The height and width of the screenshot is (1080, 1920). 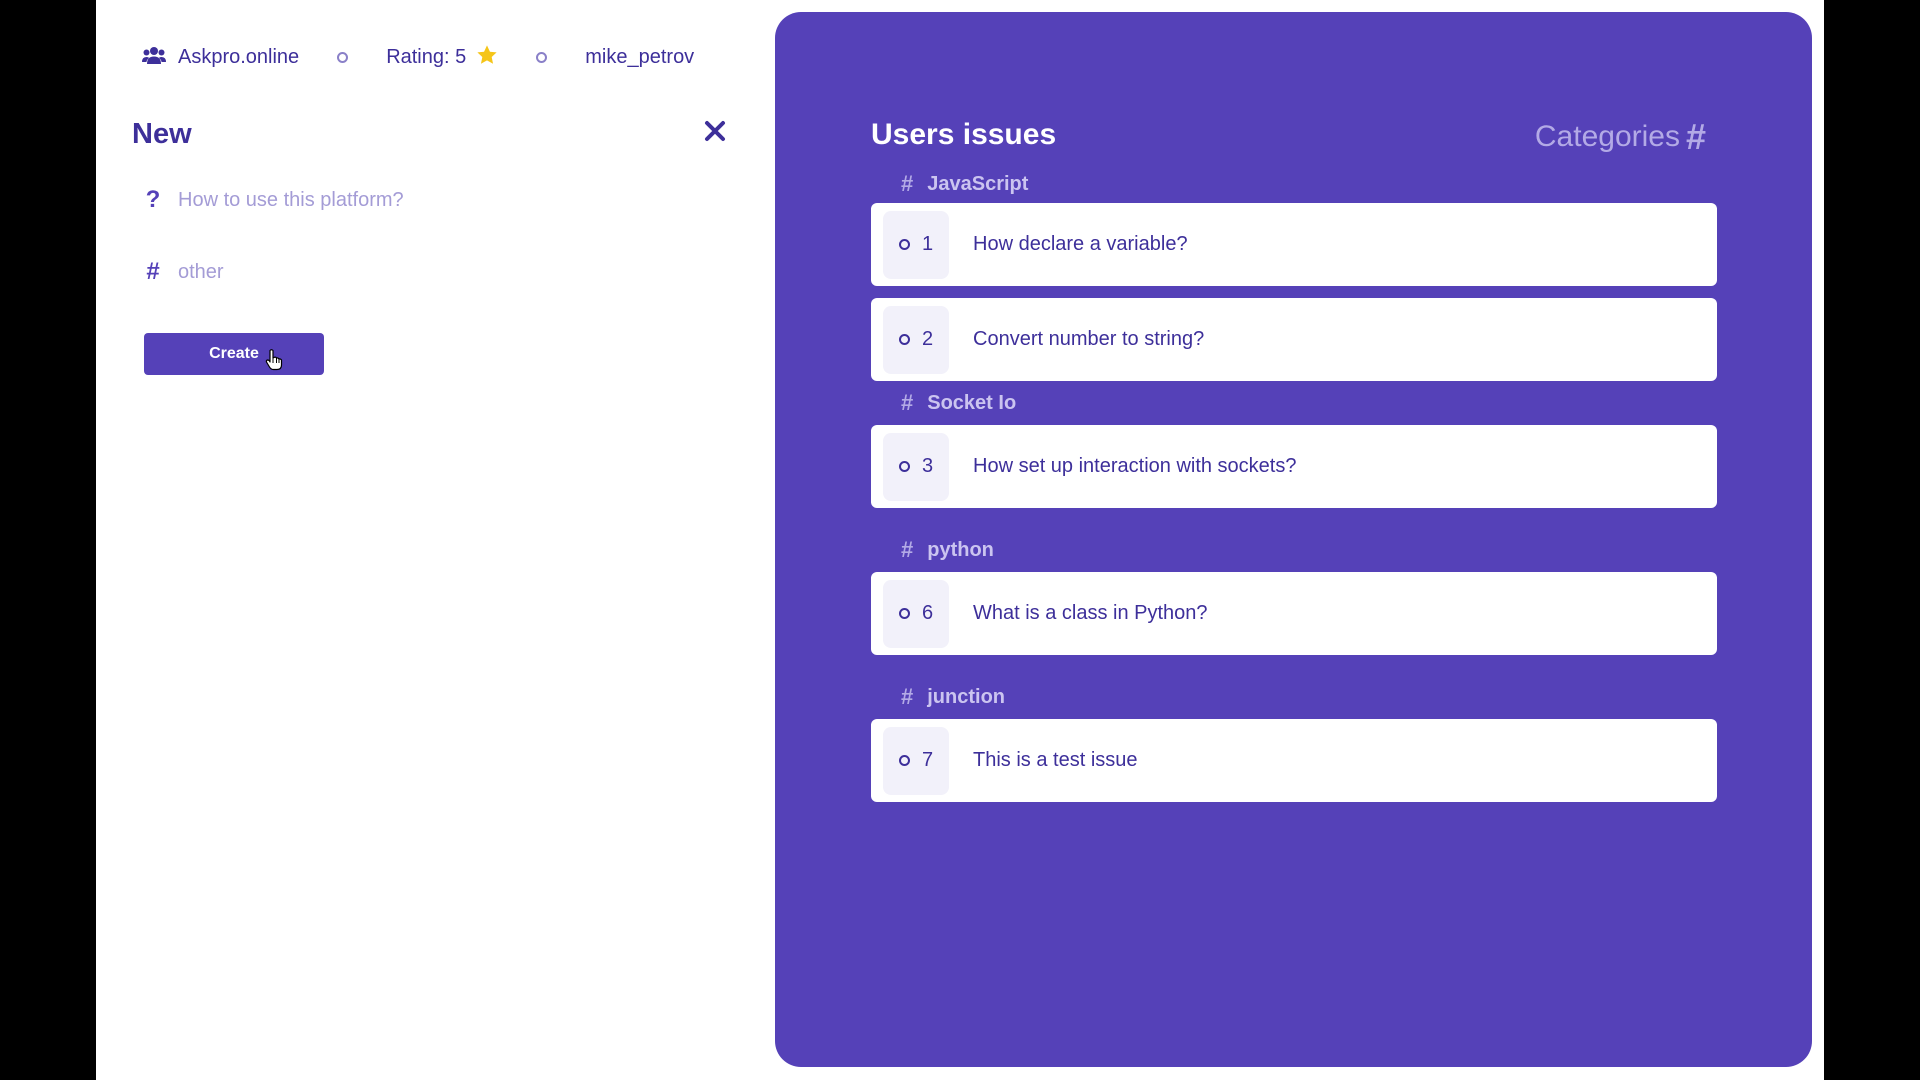 I want to click on issue-title: How declare a variable?, so click(x=1080, y=244).